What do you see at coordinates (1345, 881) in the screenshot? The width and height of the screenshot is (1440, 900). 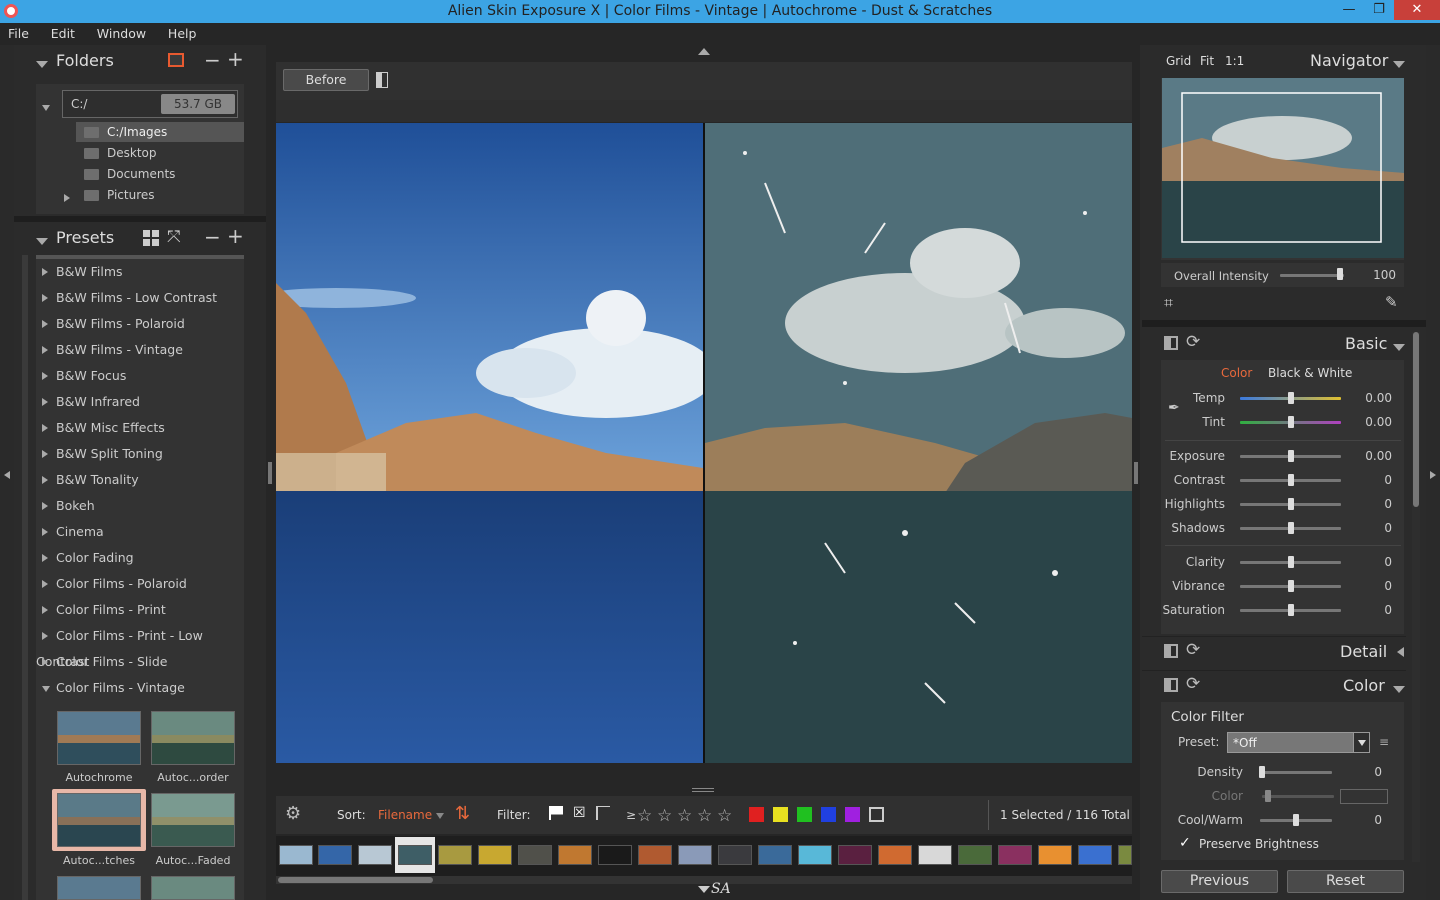 I see `reset-button: Reset` at bounding box center [1345, 881].